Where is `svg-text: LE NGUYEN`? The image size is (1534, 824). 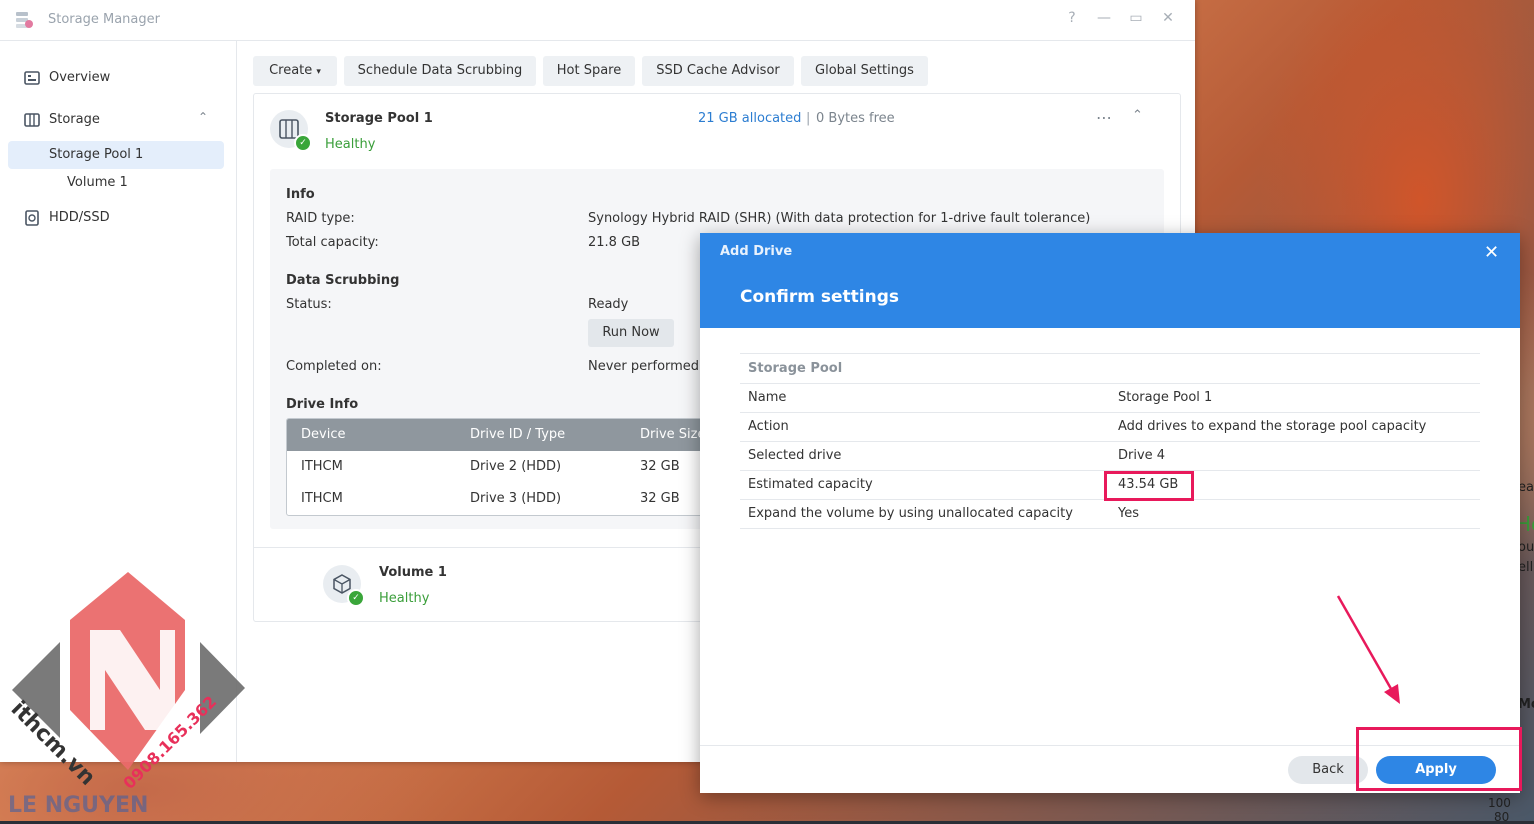
svg-text: LE NGUYEN is located at coordinates (78, 805).